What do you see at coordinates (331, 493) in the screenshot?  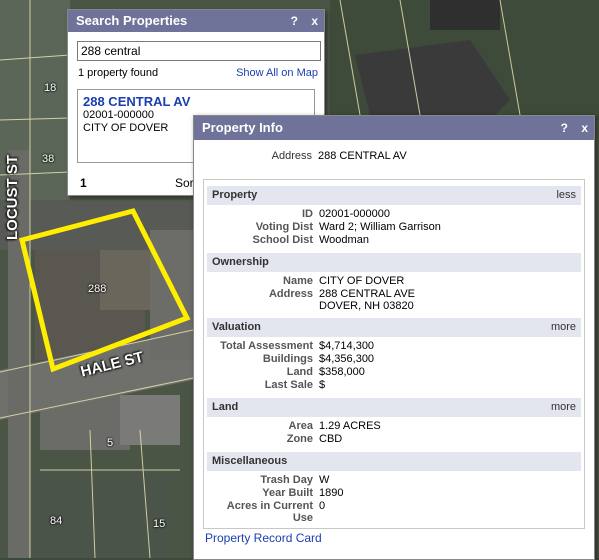 I see `field-value: 1890` at bounding box center [331, 493].